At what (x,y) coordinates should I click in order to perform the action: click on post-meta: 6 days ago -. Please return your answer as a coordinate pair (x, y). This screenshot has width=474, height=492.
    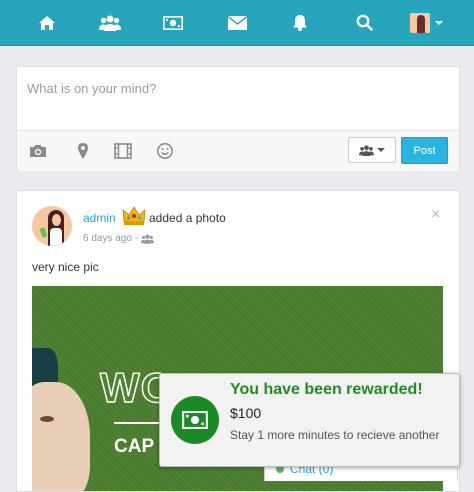
    Looking at the image, I should click on (119, 238).